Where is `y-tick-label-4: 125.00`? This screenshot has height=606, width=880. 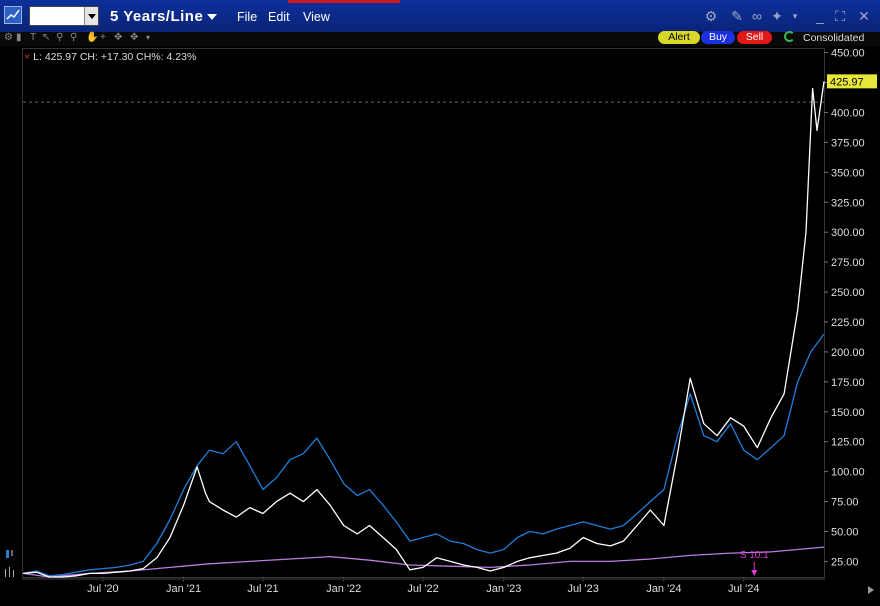
y-tick-label-4: 125.00 is located at coordinates (848, 443).